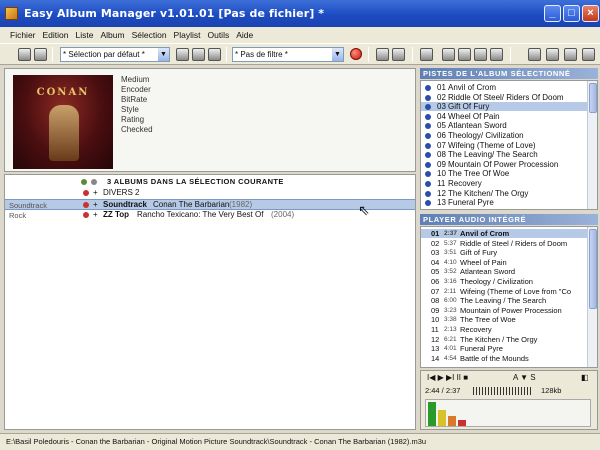 The width and height of the screenshot is (600, 450). I want to click on track-title: The Tree Of Woe, so click(479, 174).